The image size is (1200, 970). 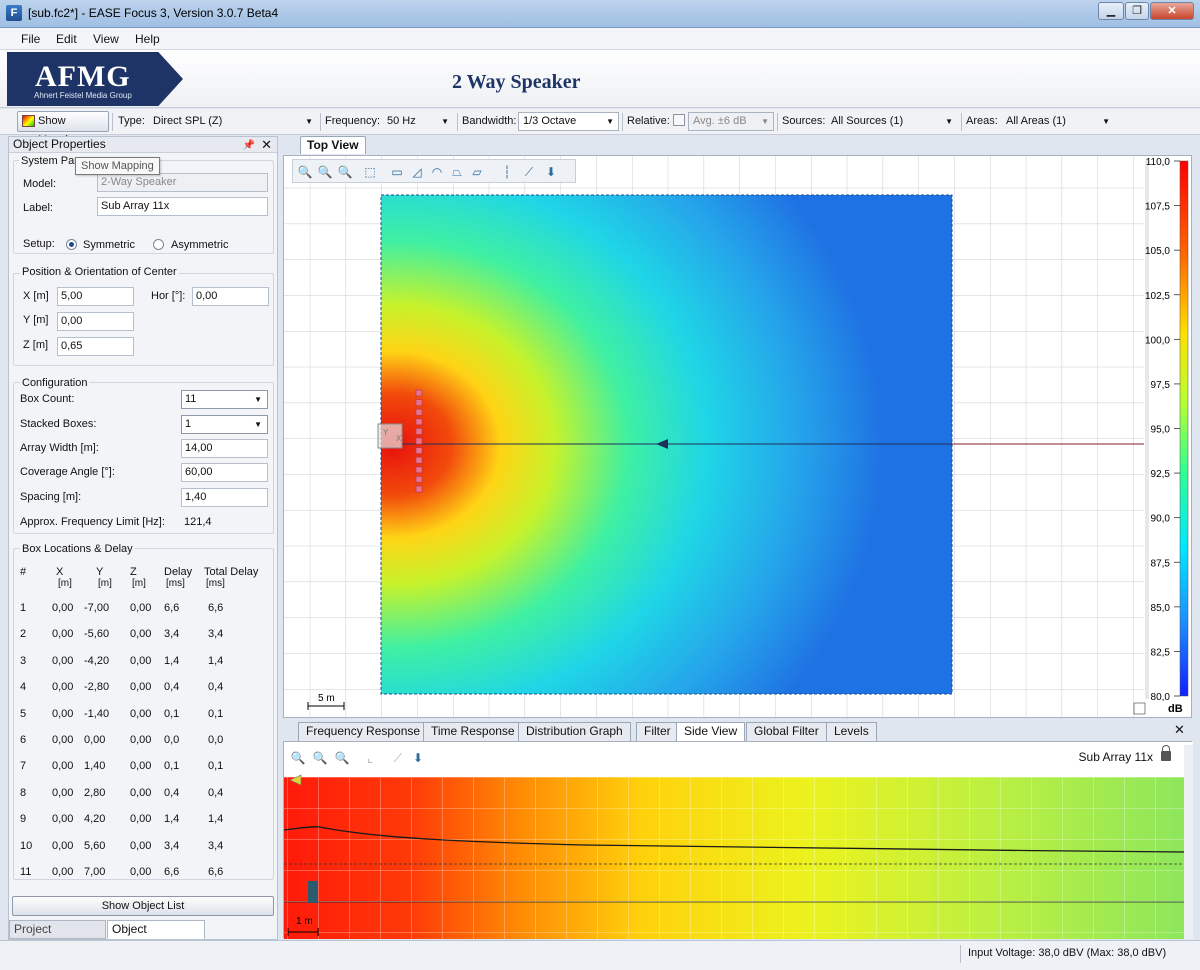 I want to click on frequency-select: 50 Hz ▼, so click(x=418, y=121).